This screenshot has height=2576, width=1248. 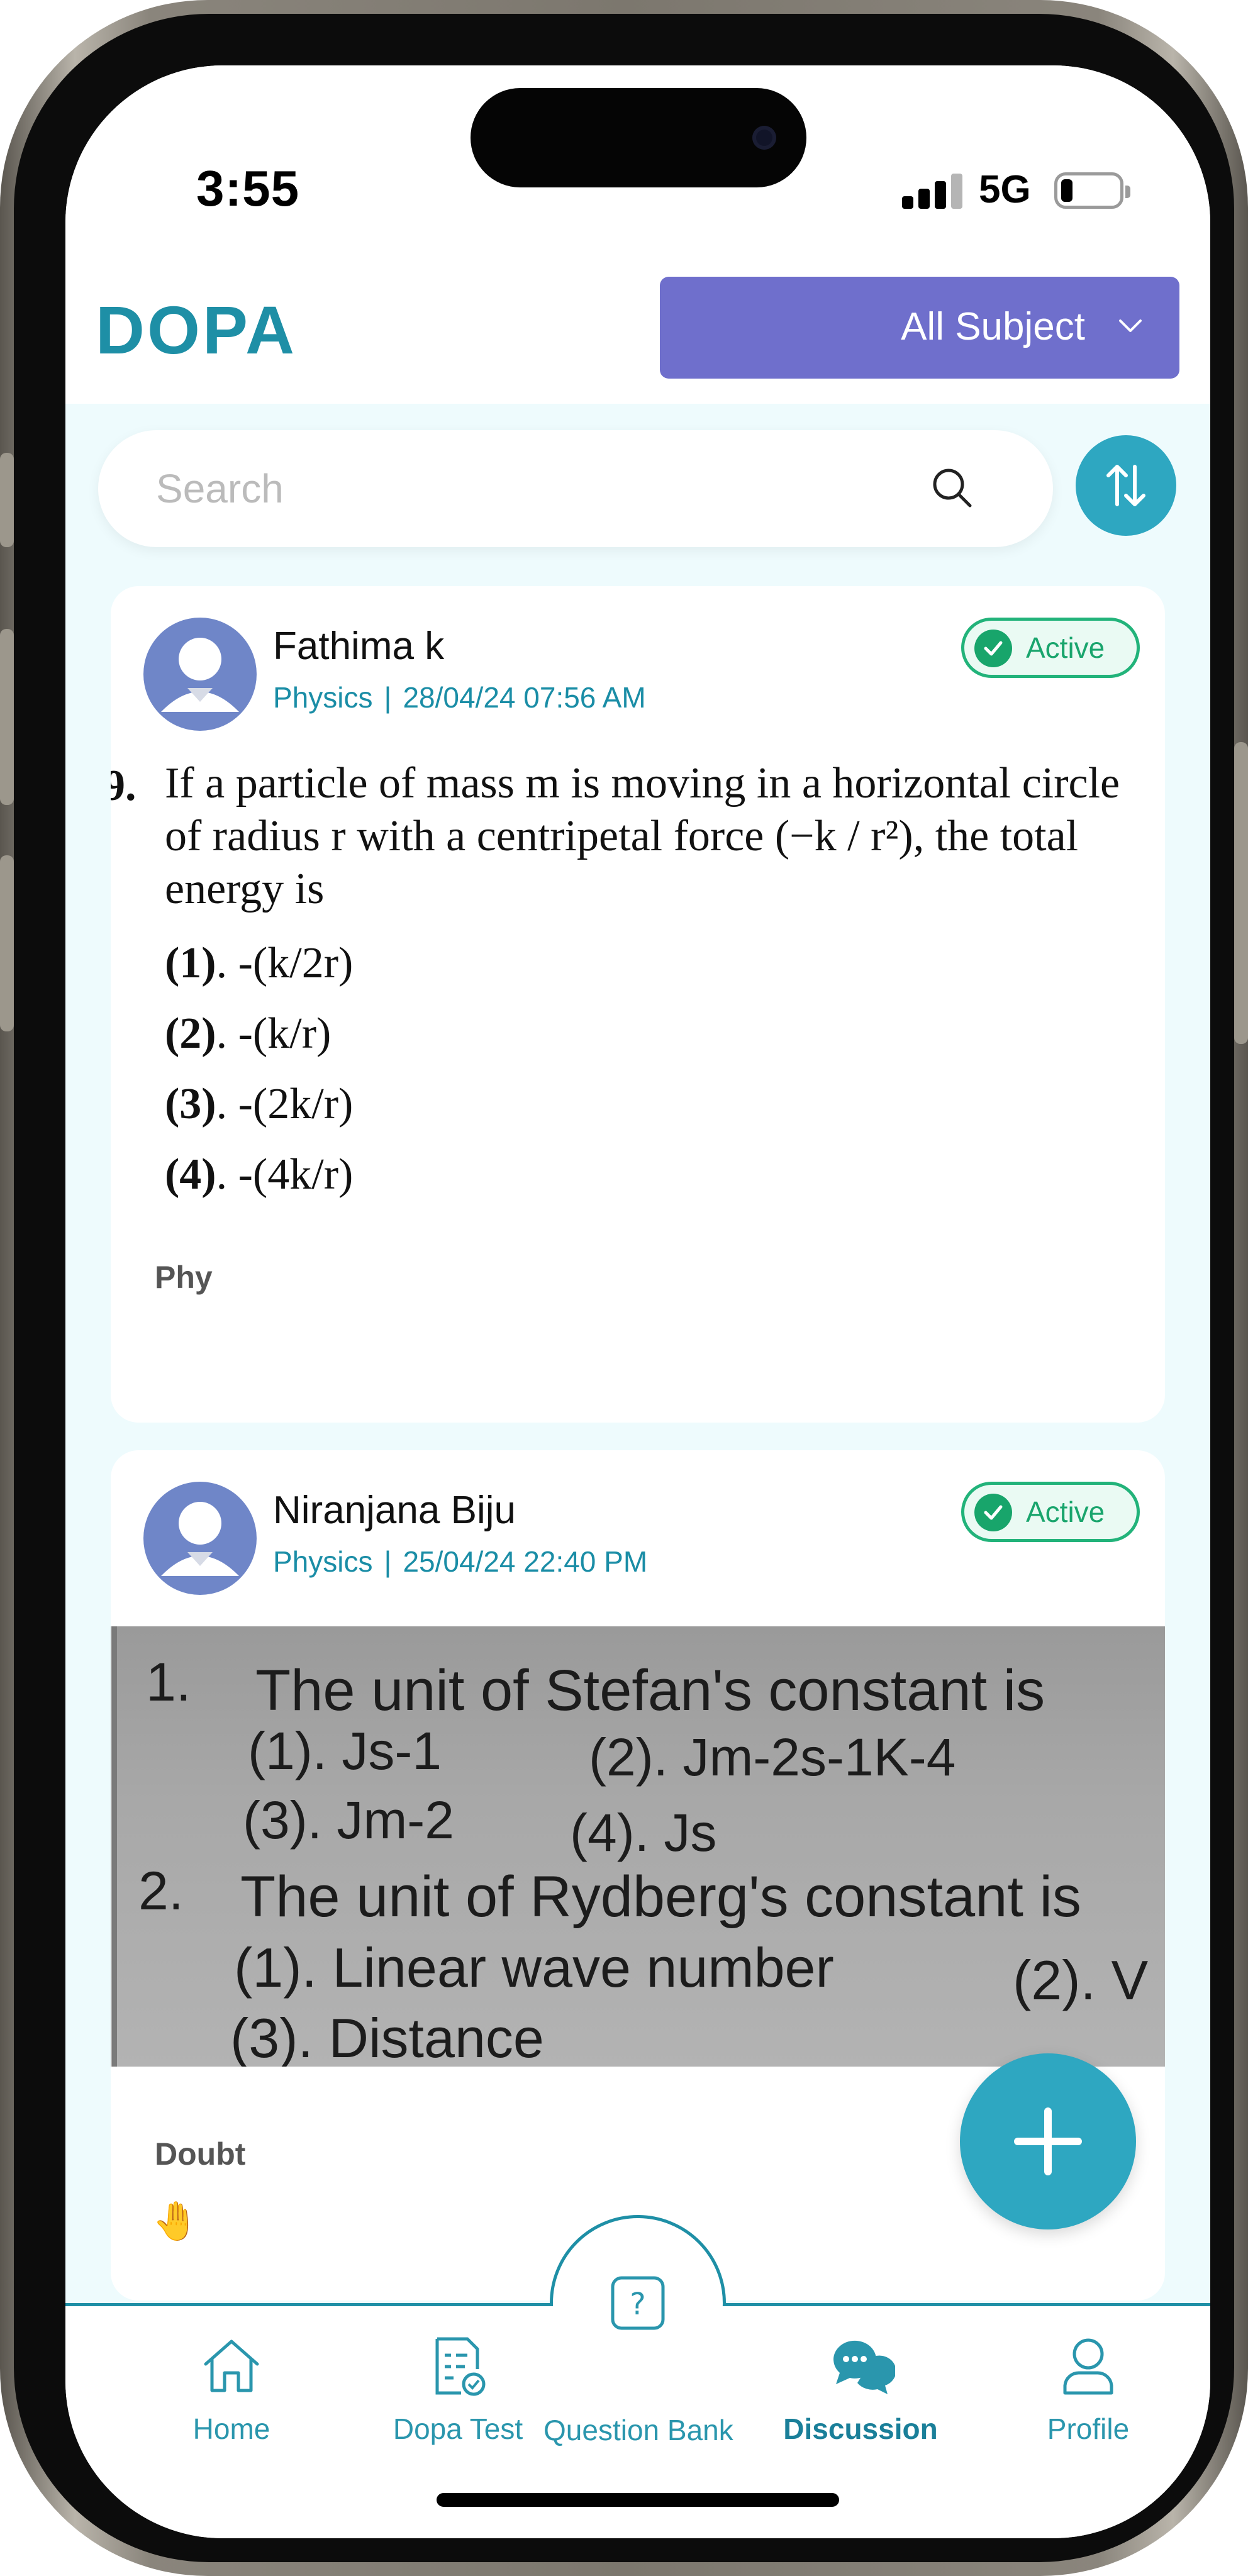 I want to click on nav-label: Discussion, so click(x=860, y=2428).